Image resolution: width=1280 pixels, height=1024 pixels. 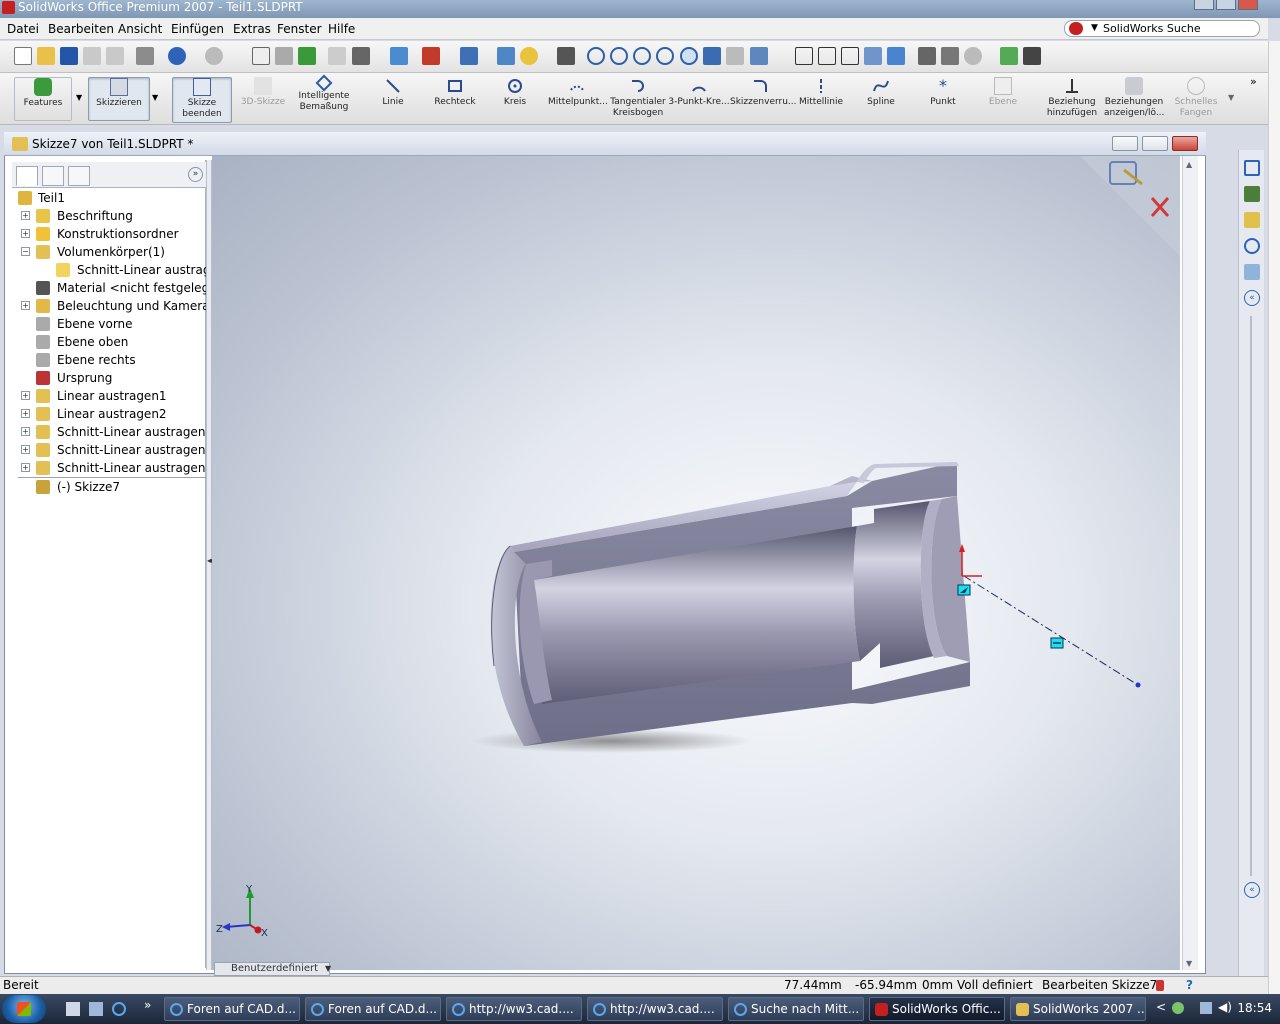 What do you see at coordinates (1196, 98) in the screenshot?
I see `schnelles-fangen-button: Schnelles Fangen` at bounding box center [1196, 98].